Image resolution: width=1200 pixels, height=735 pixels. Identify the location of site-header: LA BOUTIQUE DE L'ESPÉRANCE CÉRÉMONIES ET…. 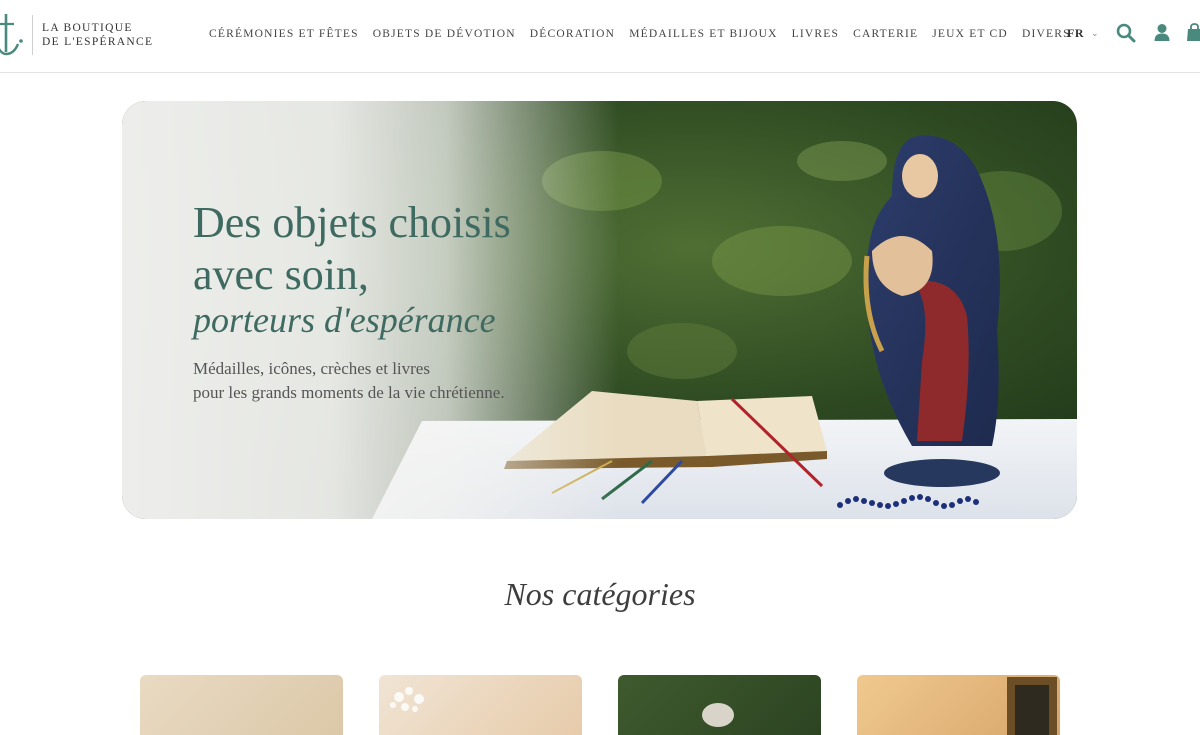
(600, 36).